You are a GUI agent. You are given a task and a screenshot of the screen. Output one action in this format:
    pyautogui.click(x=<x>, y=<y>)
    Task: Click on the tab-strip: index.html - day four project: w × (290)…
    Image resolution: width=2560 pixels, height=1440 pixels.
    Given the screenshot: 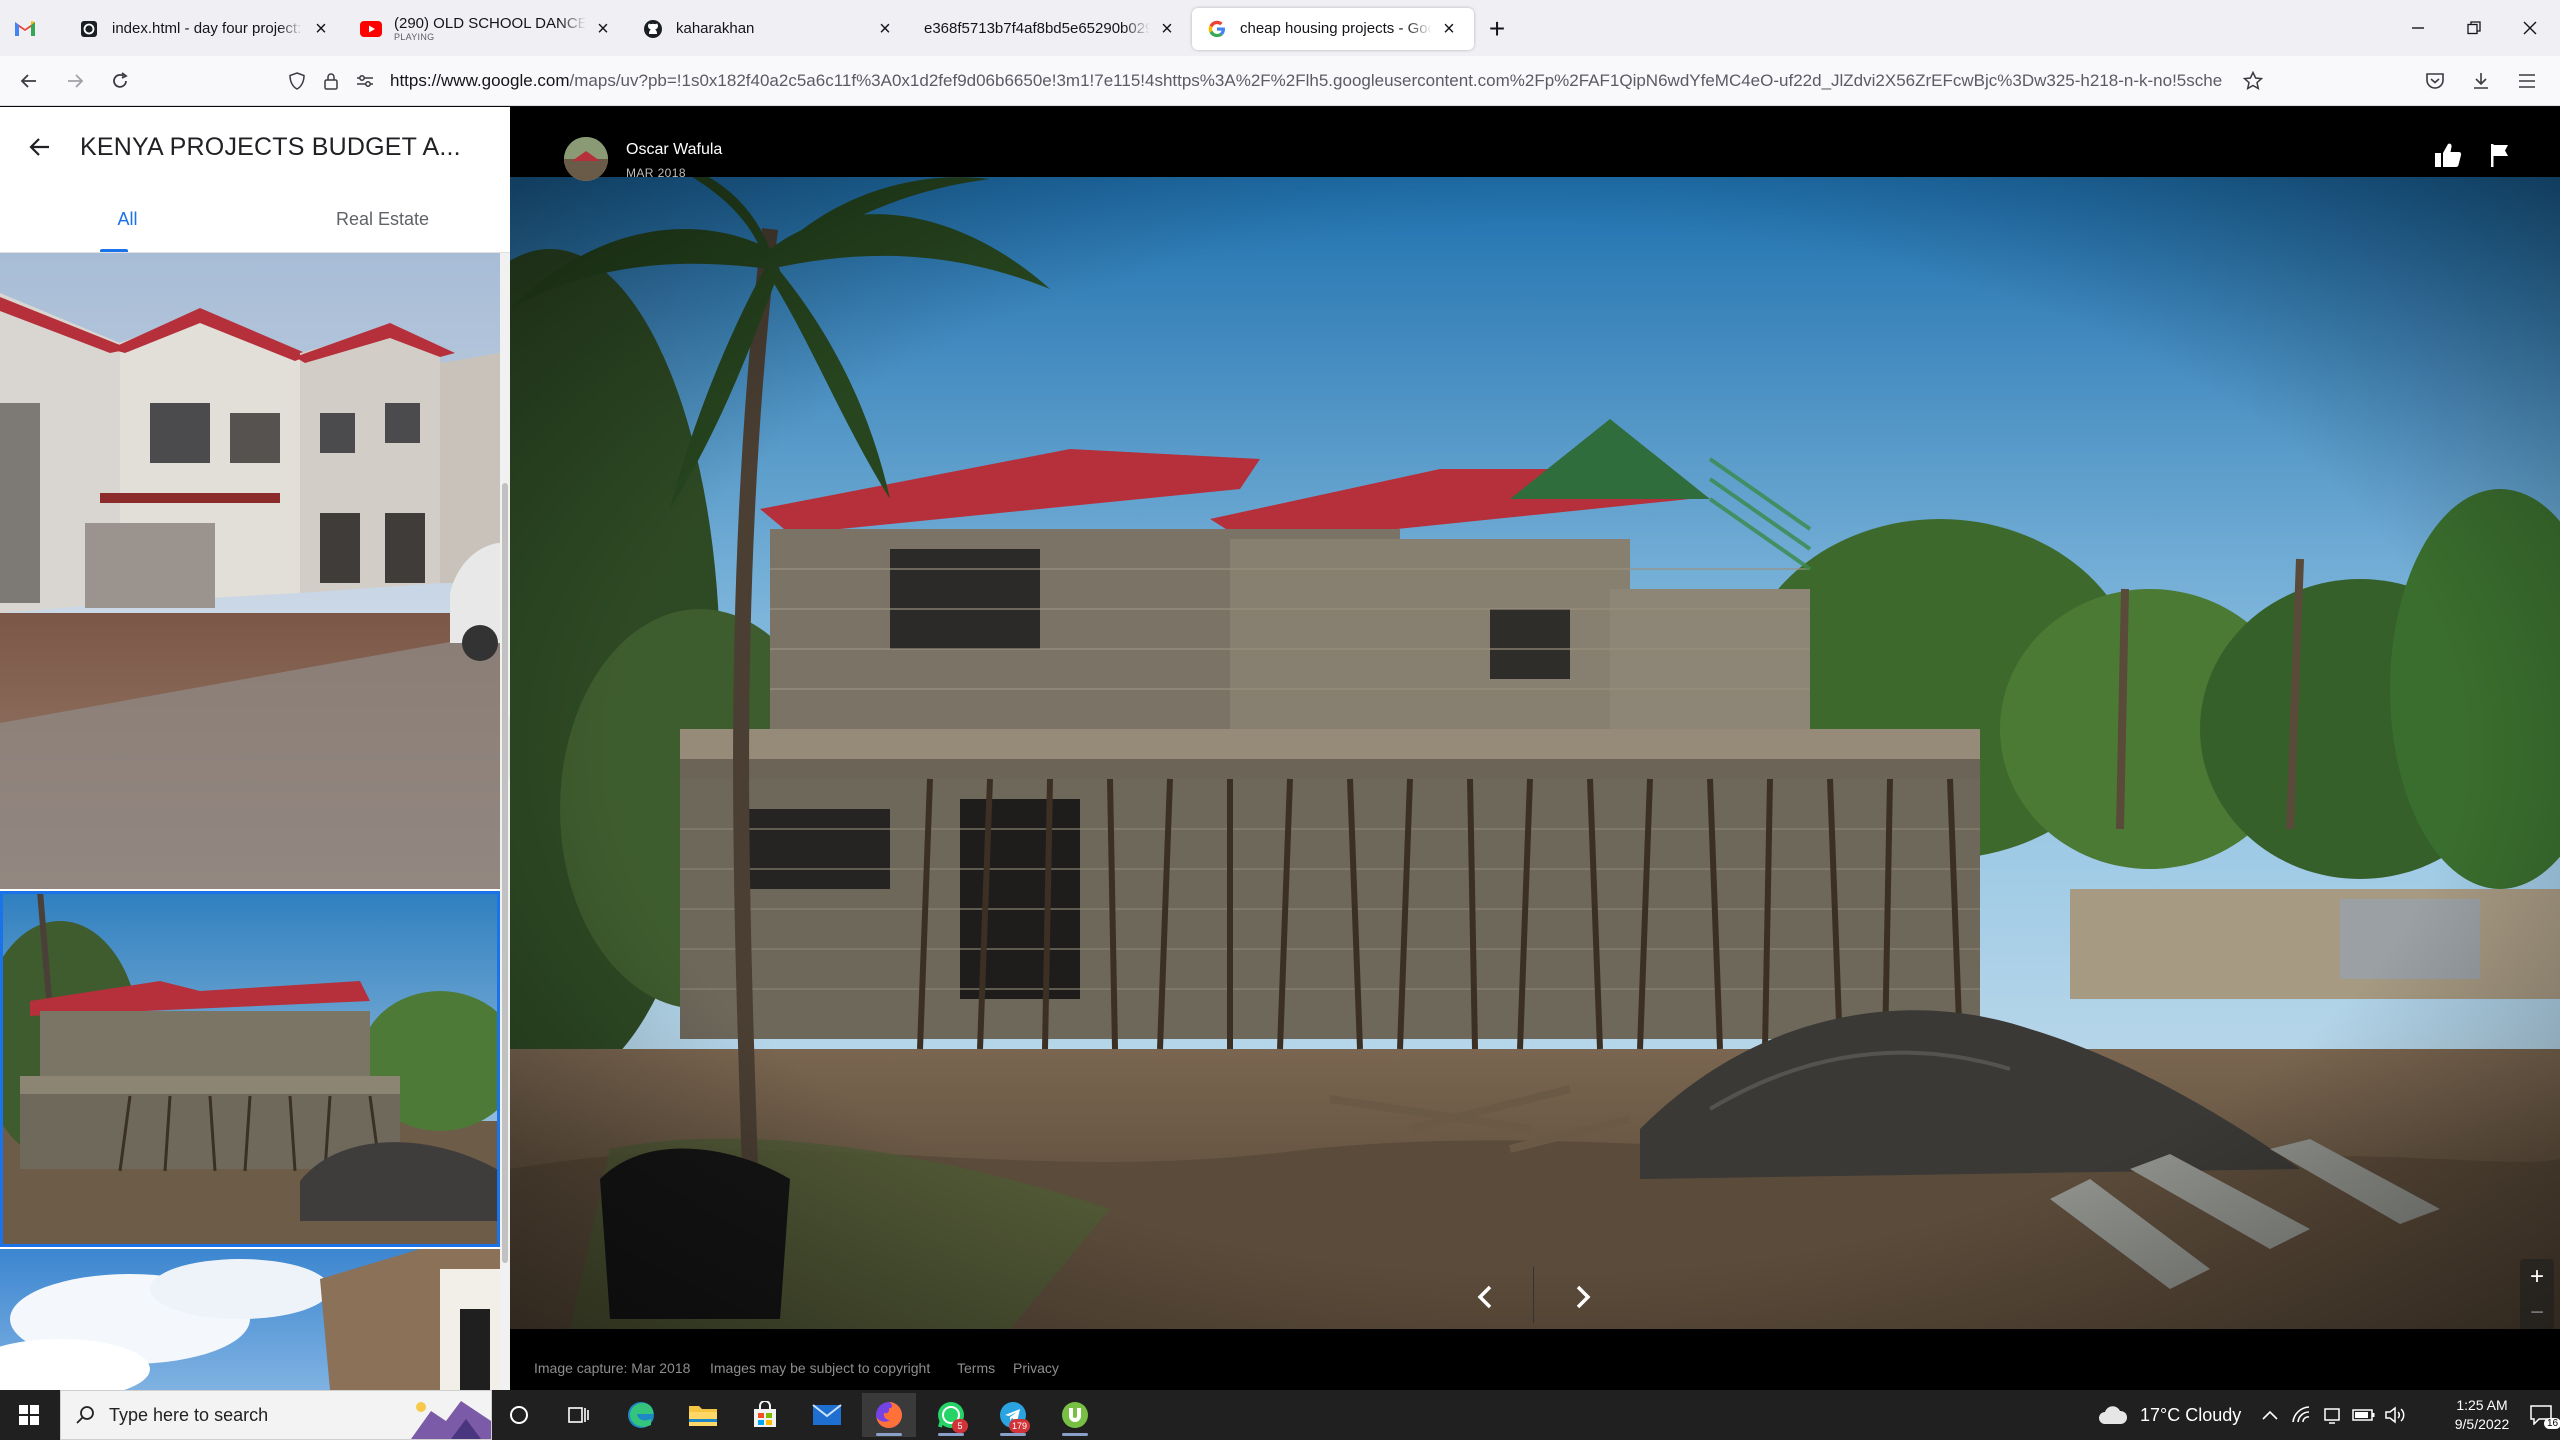 What is the action you would take?
    pyautogui.click(x=1280, y=28)
    